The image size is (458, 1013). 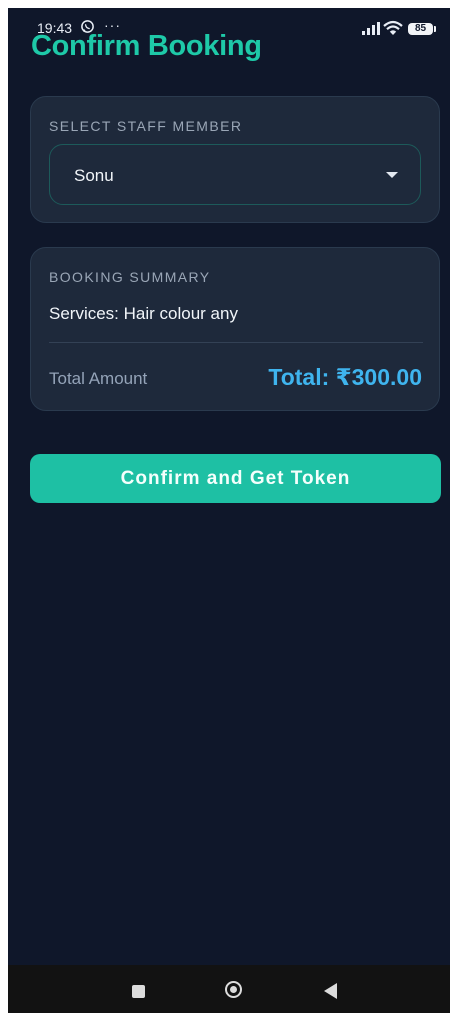 I want to click on staff-section-label: SELECT STAFF MEMBER, so click(x=146, y=126).